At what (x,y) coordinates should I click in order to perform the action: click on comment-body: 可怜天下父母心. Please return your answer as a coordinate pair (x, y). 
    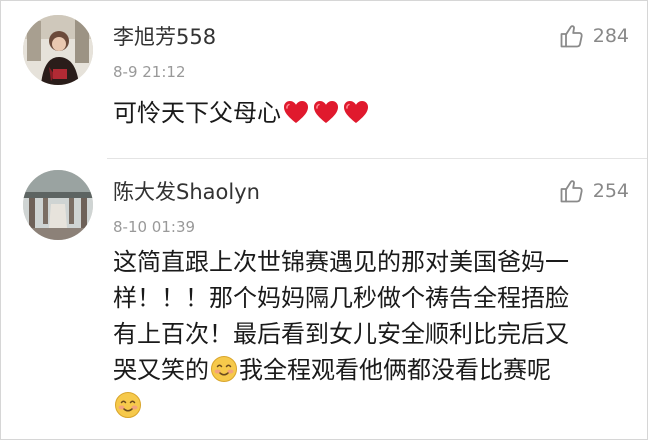
    Looking at the image, I should click on (197, 113).